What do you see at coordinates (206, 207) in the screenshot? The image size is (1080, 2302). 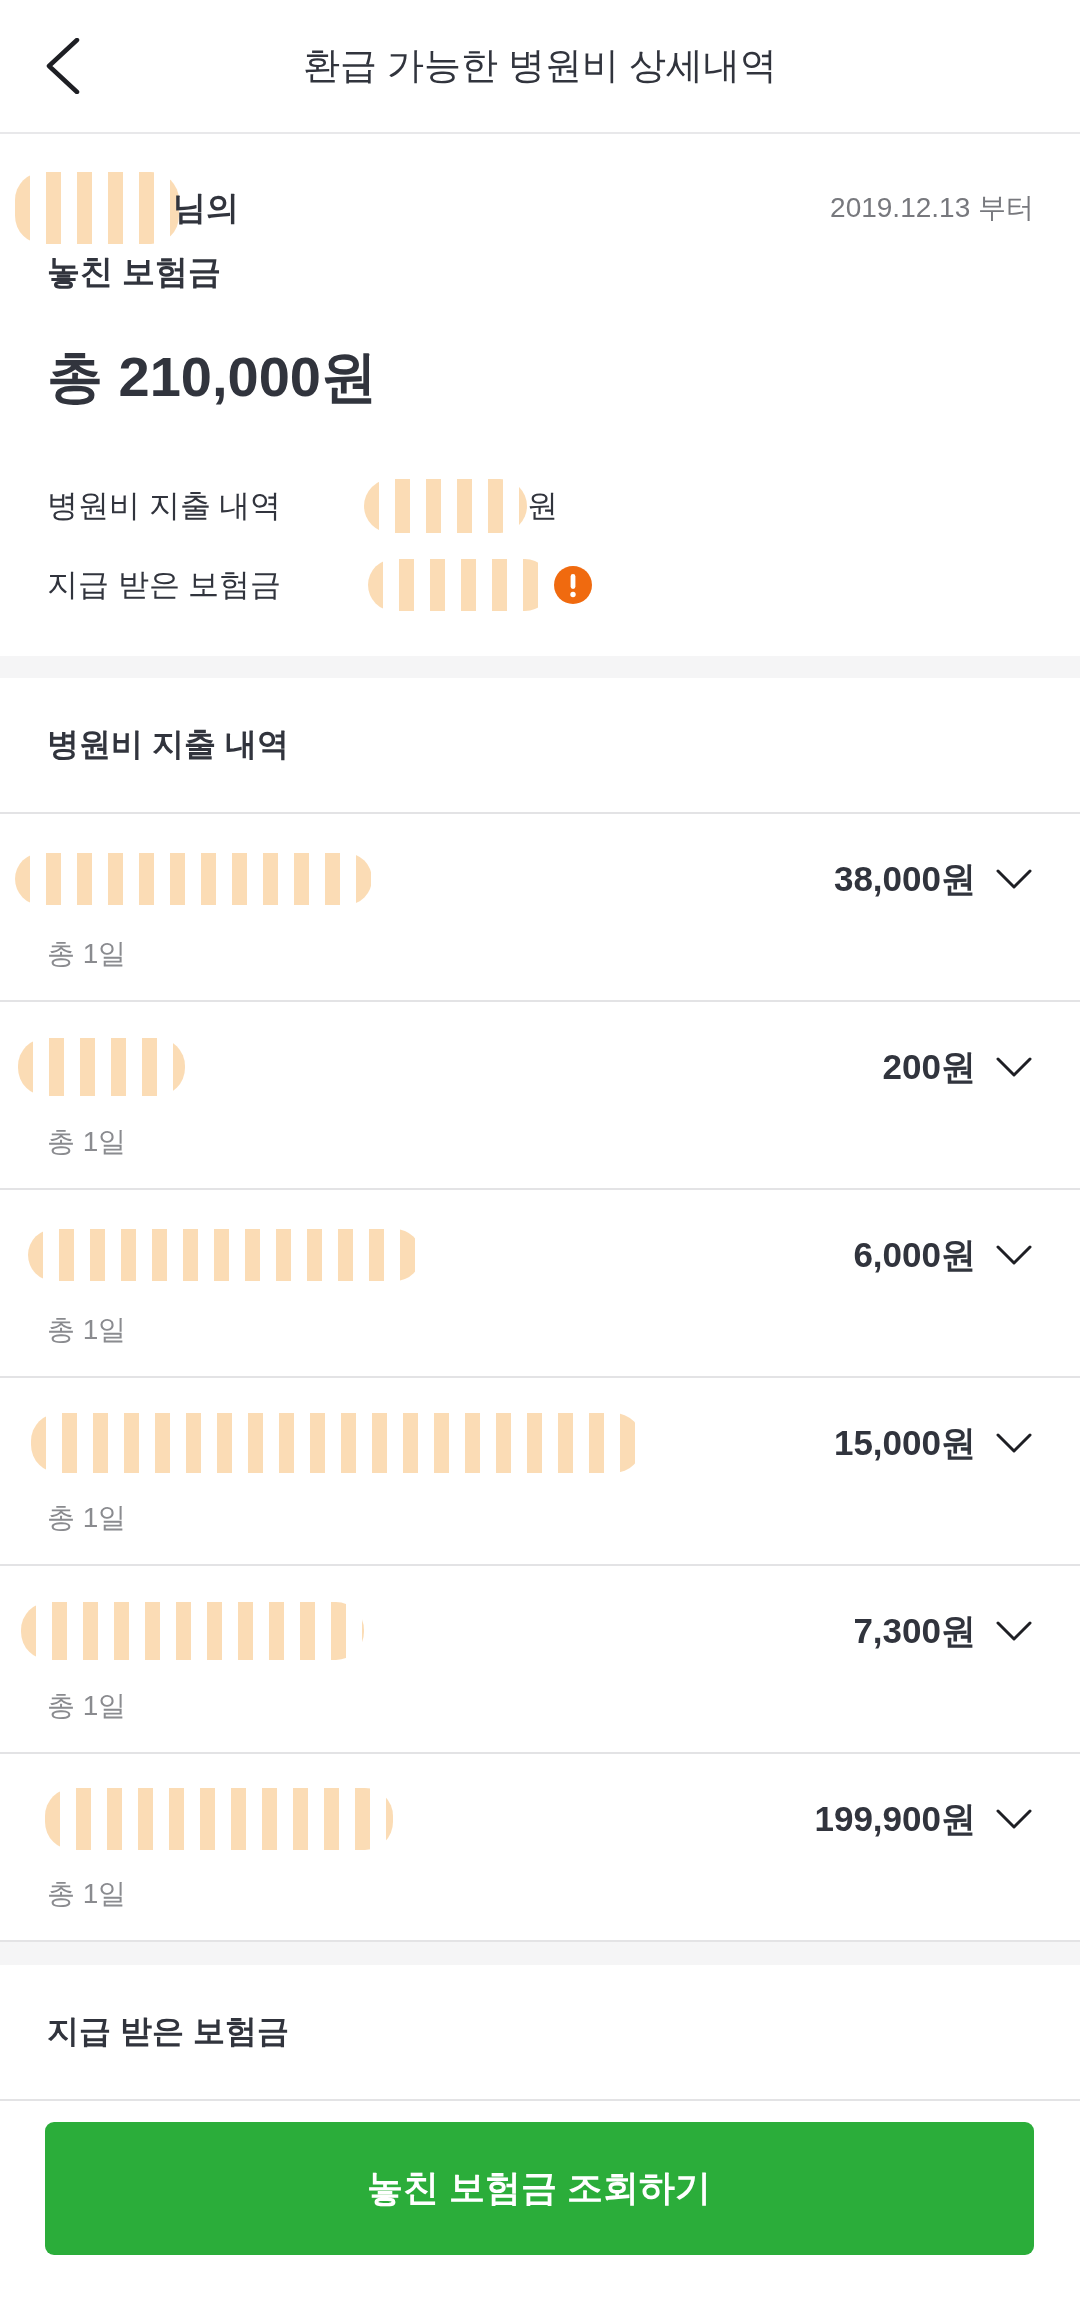 I see `greeting-text: 님의` at bounding box center [206, 207].